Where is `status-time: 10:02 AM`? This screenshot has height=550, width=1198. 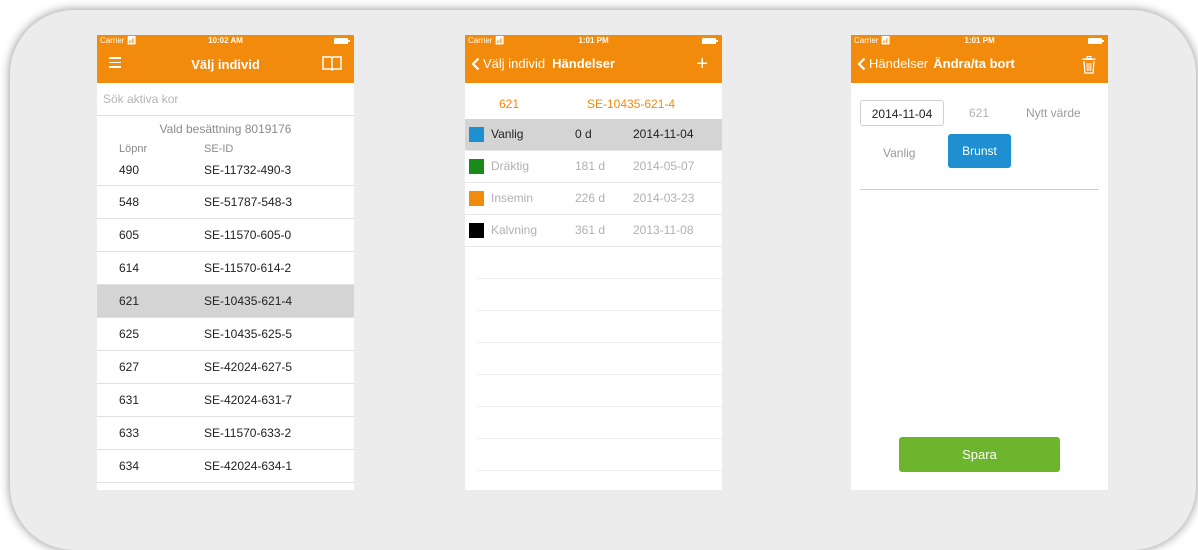 status-time: 10:02 AM is located at coordinates (225, 40).